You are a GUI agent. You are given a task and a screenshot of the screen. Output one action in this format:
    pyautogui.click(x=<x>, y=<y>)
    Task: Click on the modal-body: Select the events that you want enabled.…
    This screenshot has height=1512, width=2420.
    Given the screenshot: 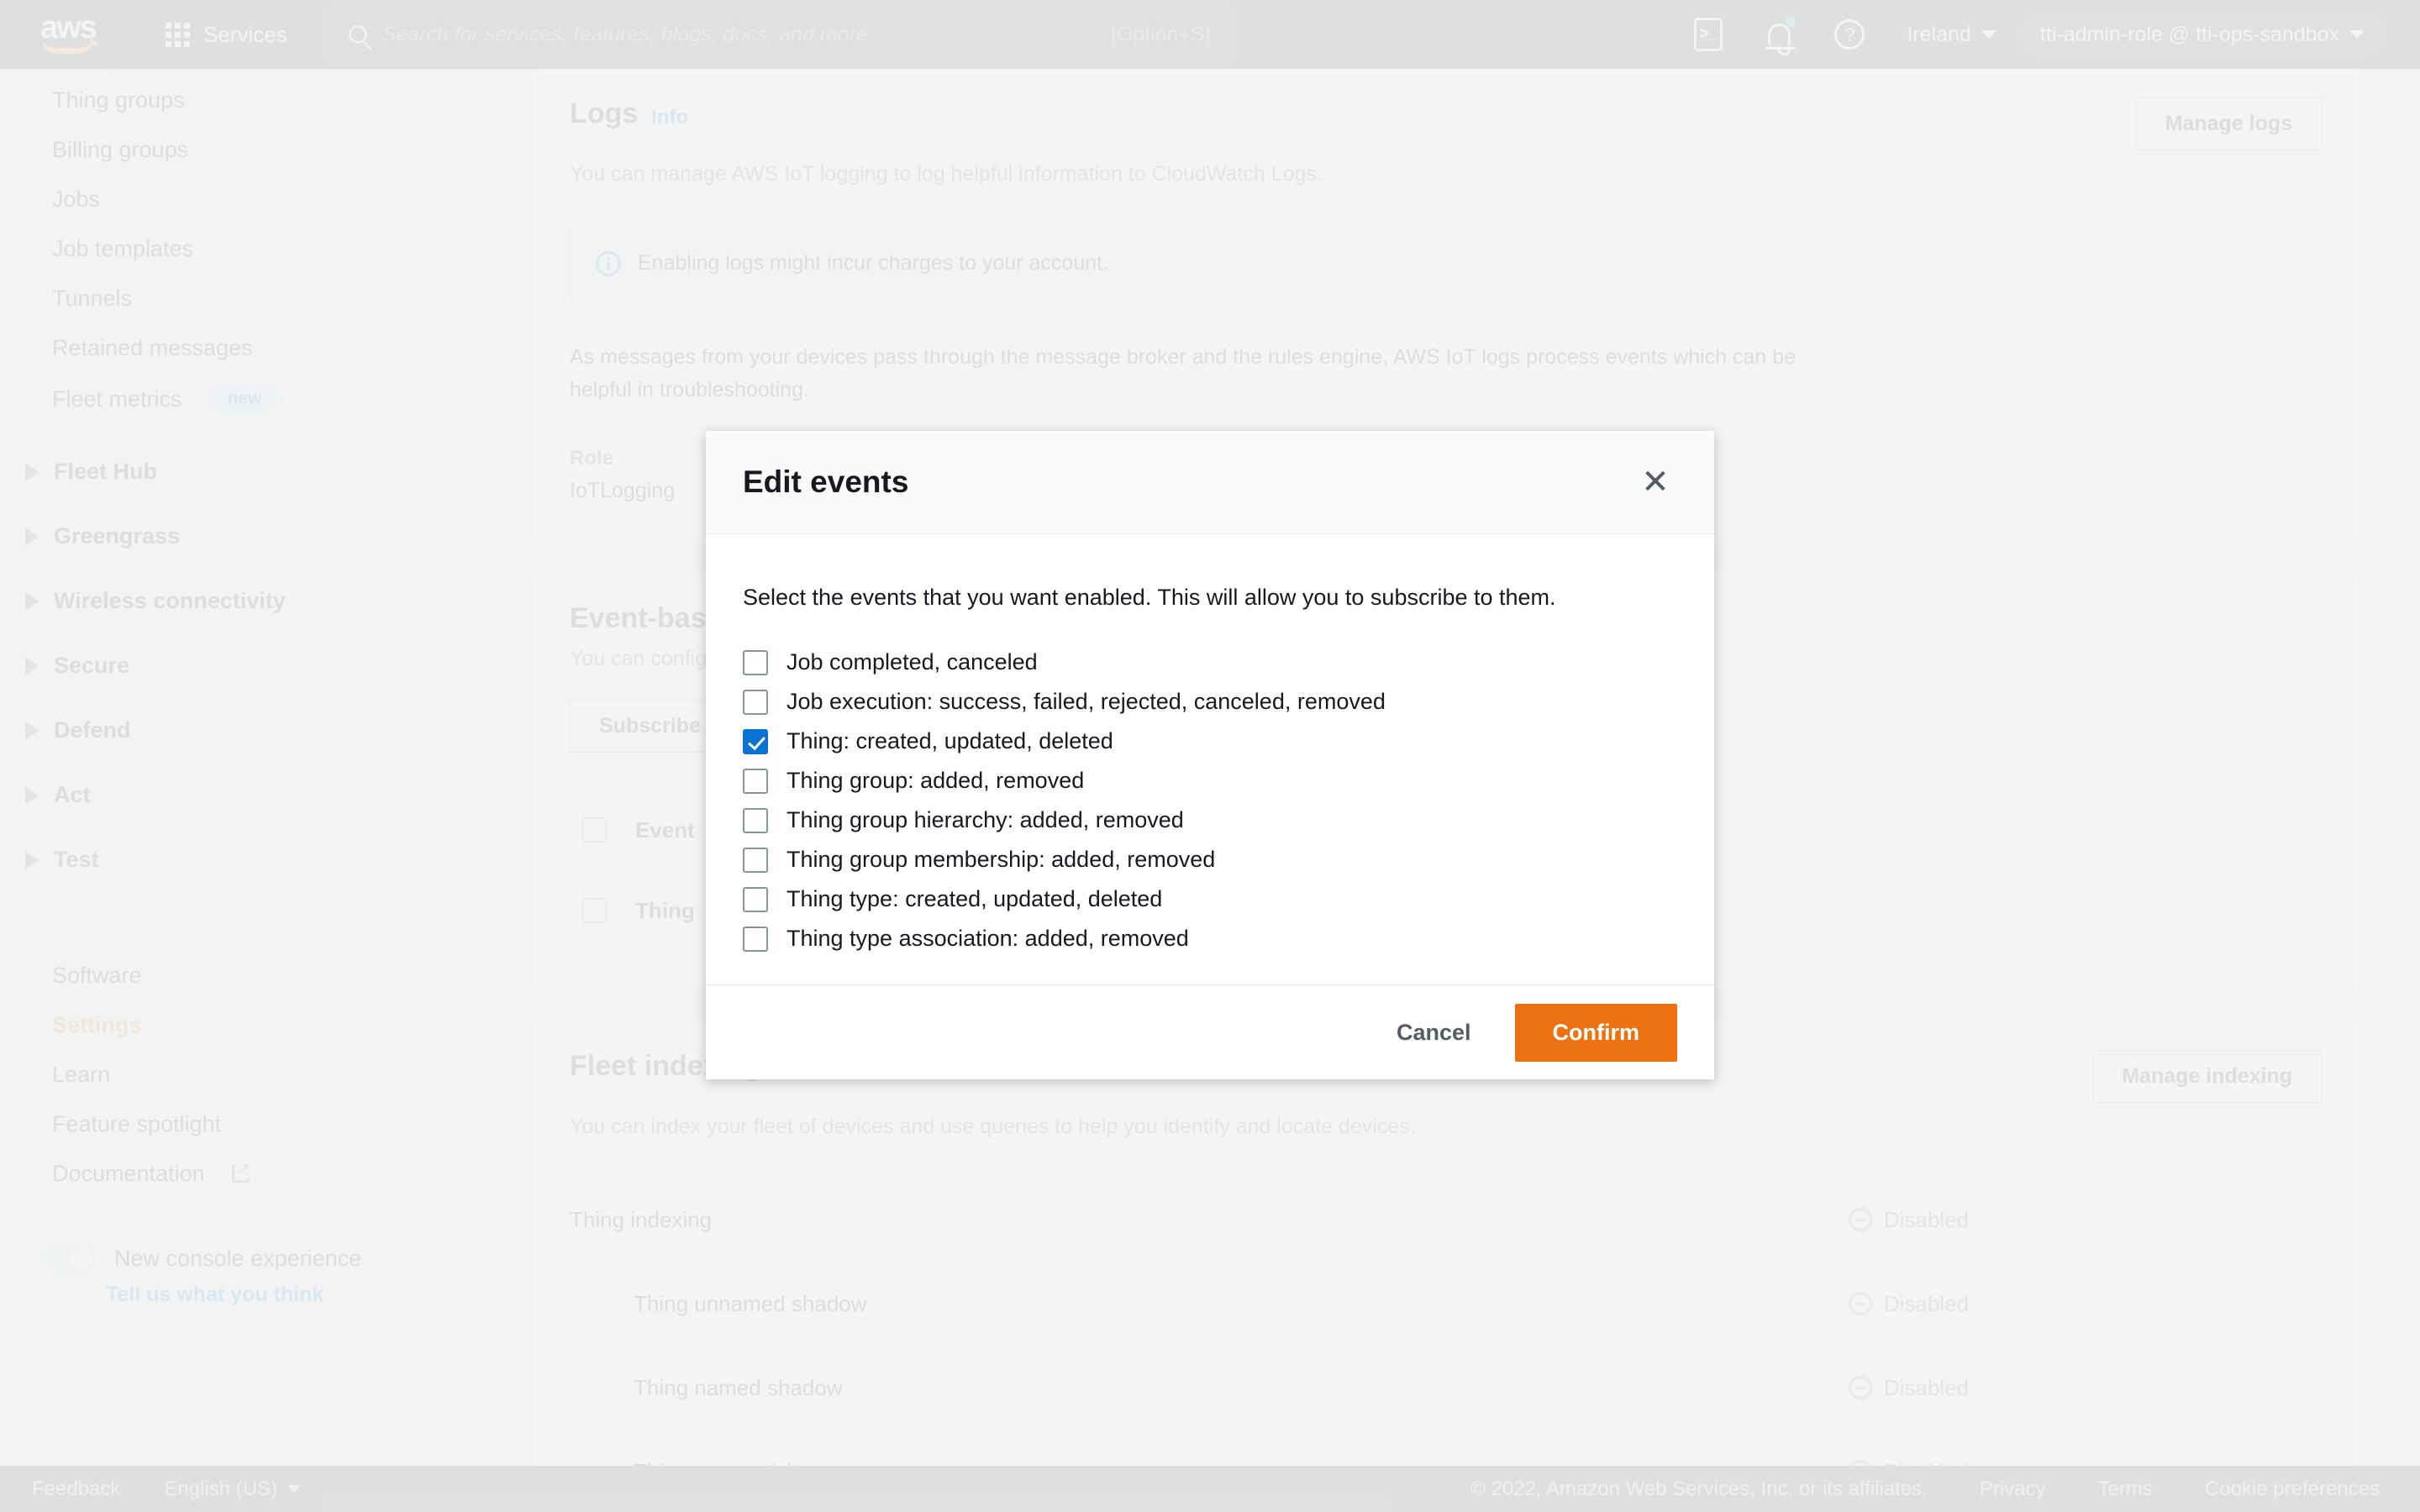 What is the action you would take?
    pyautogui.click(x=1210, y=759)
    